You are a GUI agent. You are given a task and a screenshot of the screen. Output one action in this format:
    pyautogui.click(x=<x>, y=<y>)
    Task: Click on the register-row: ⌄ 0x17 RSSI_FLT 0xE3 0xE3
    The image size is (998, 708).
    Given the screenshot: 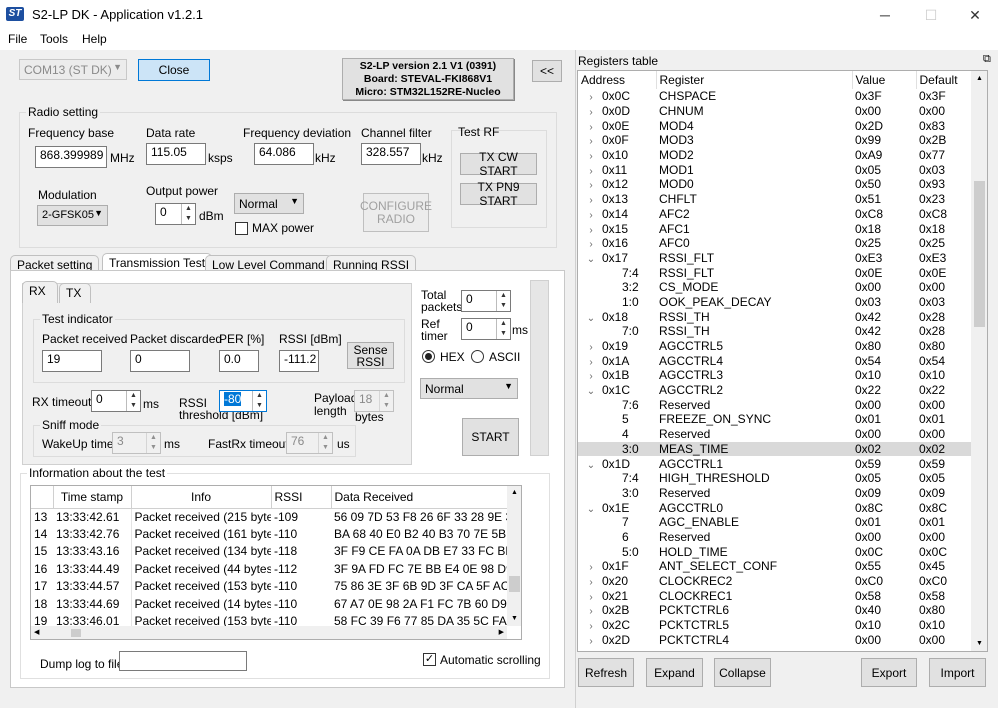 What is the action you would take?
    pyautogui.click(x=774, y=258)
    